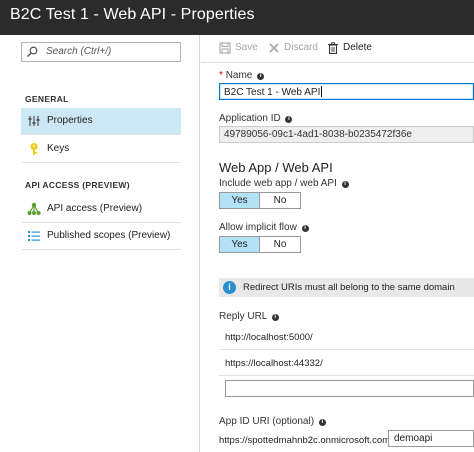 The width and height of the screenshot is (474, 452). Describe the element at coordinates (132, 14) in the screenshot. I see `window-title: B2C Test 1 - Web API - Properties` at that location.